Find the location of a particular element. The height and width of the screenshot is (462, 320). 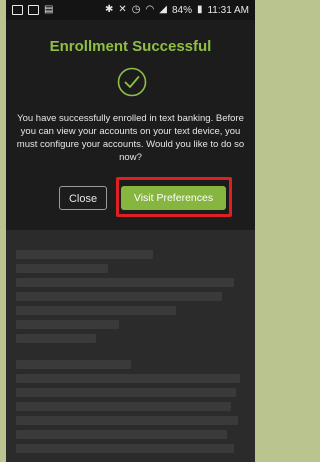

battery-icon: ▮ is located at coordinates (199, 9).